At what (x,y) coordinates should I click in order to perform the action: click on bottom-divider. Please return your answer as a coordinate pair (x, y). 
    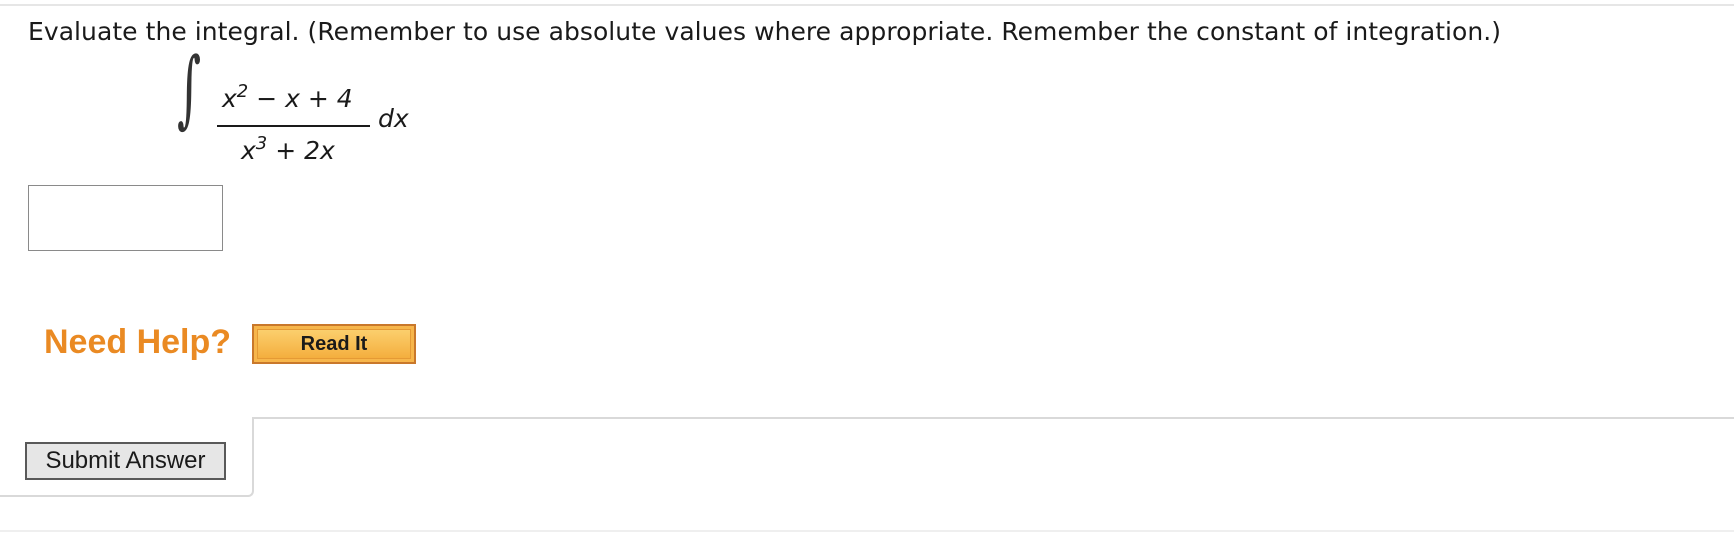
    Looking at the image, I should click on (867, 531).